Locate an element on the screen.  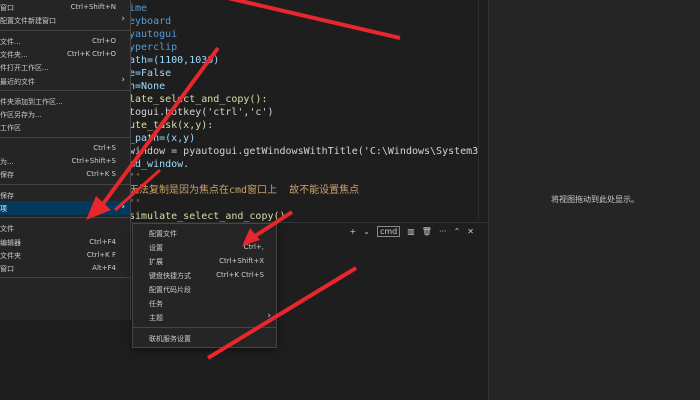
code-token: ath=(1100,1030) is located at coordinates (174, 60).